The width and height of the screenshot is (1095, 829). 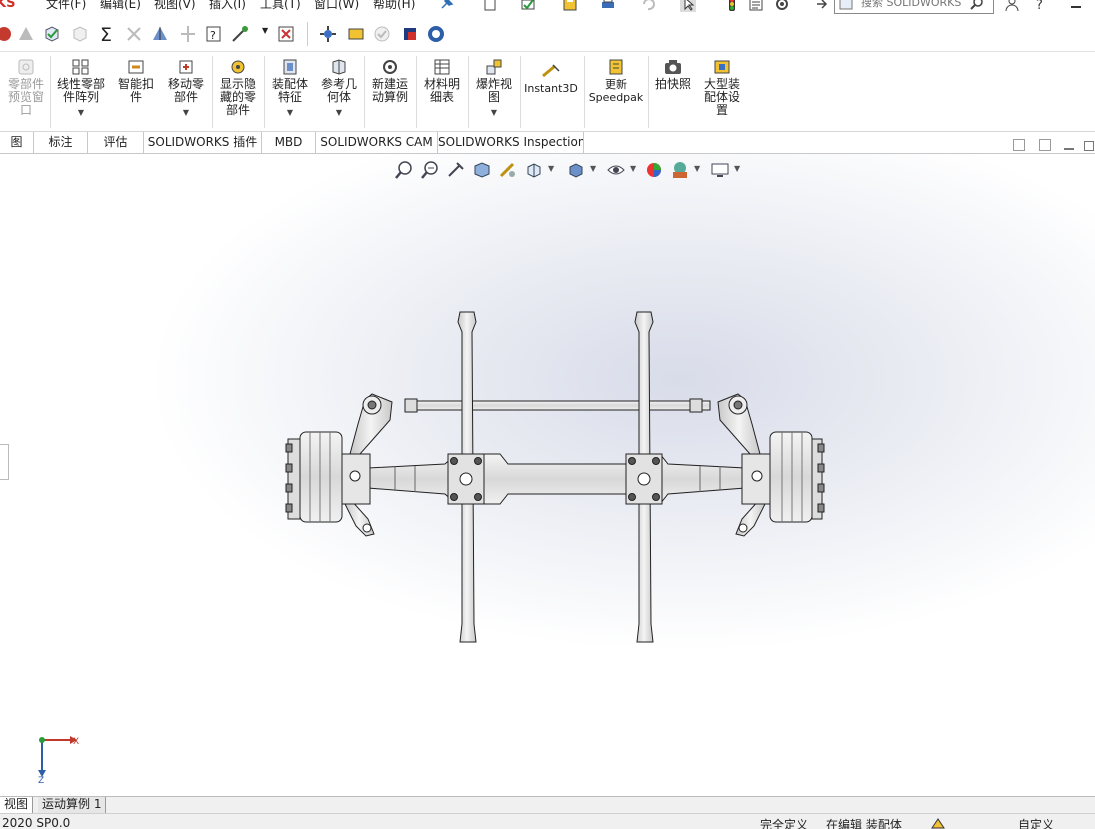 I want to click on file-properties-icon, so click(x=756, y=6).